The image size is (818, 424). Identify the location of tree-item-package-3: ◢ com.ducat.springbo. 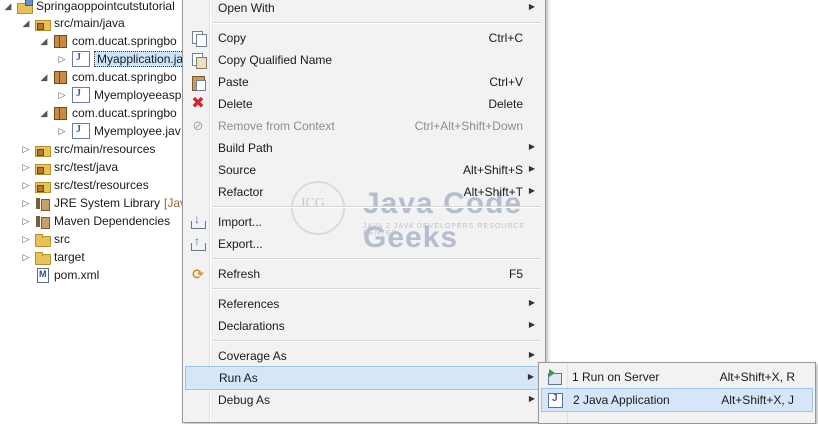
(110, 113).